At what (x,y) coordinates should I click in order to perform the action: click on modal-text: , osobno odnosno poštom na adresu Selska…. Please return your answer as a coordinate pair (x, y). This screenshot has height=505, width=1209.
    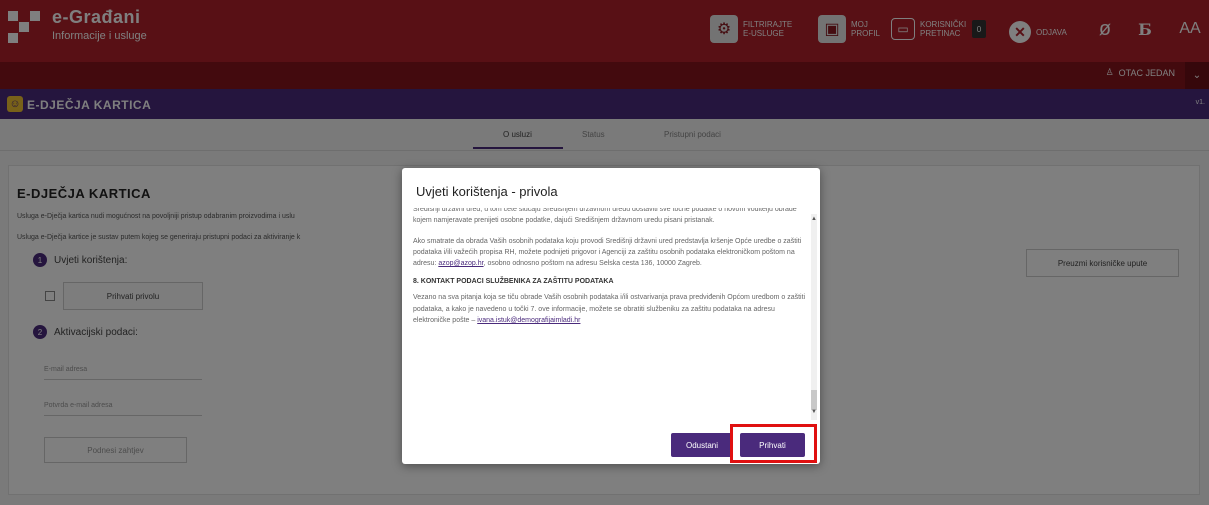
    Looking at the image, I should click on (592, 264).